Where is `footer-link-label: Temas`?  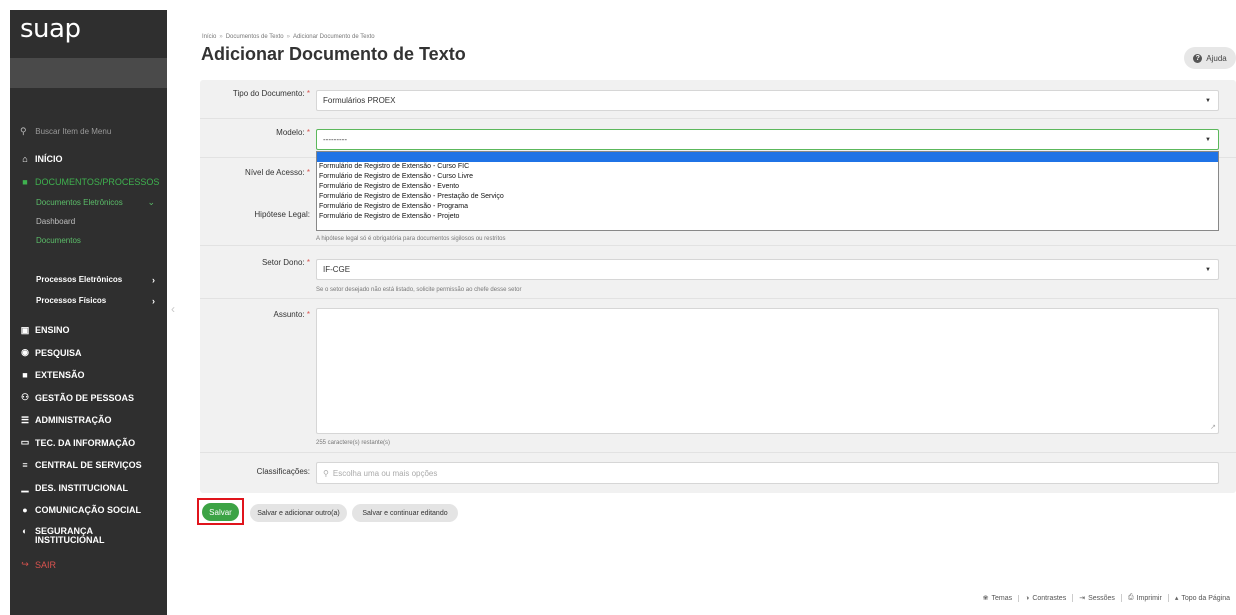
footer-link-label: Temas is located at coordinates (1002, 598).